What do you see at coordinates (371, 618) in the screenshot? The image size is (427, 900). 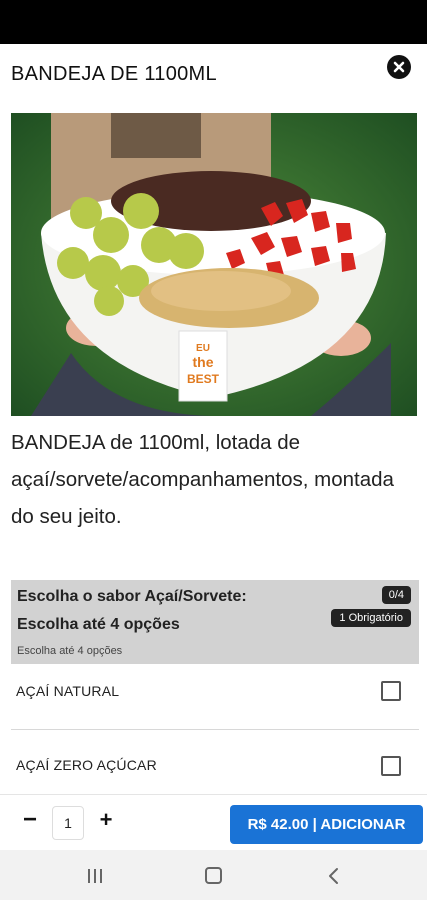 I see `required-badge: 1 Obrigatório` at bounding box center [371, 618].